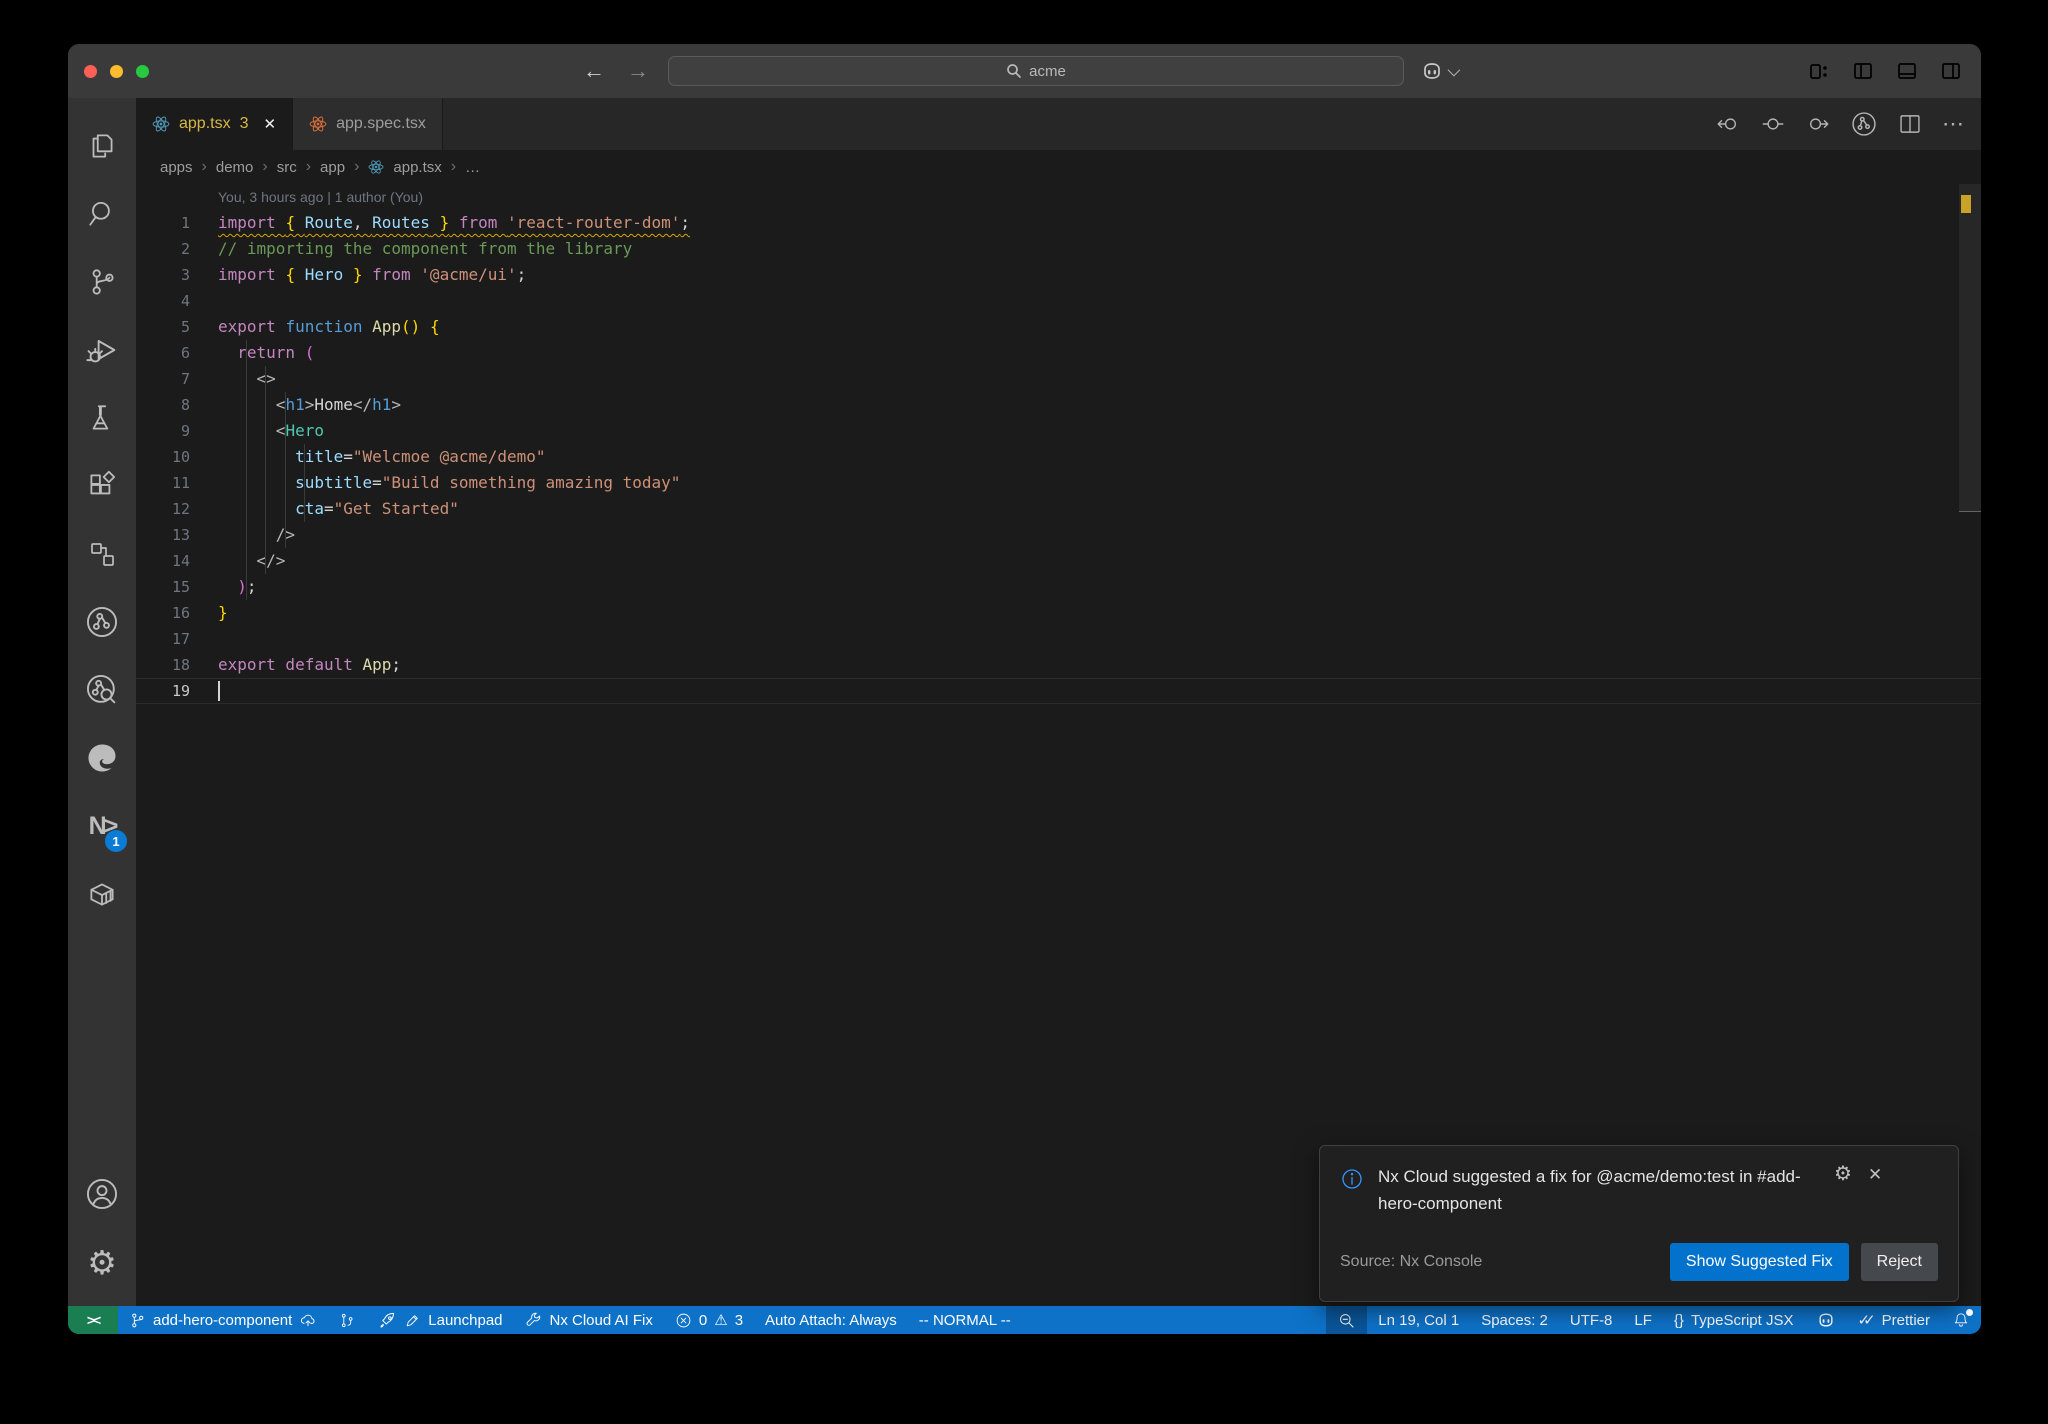 Image resolution: width=2048 pixels, height=1424 pixels. What do you see at coordinates (594, 71) in the screenshot?
I see `navigate-back-icon: ←` at bounding box center [594, 71].